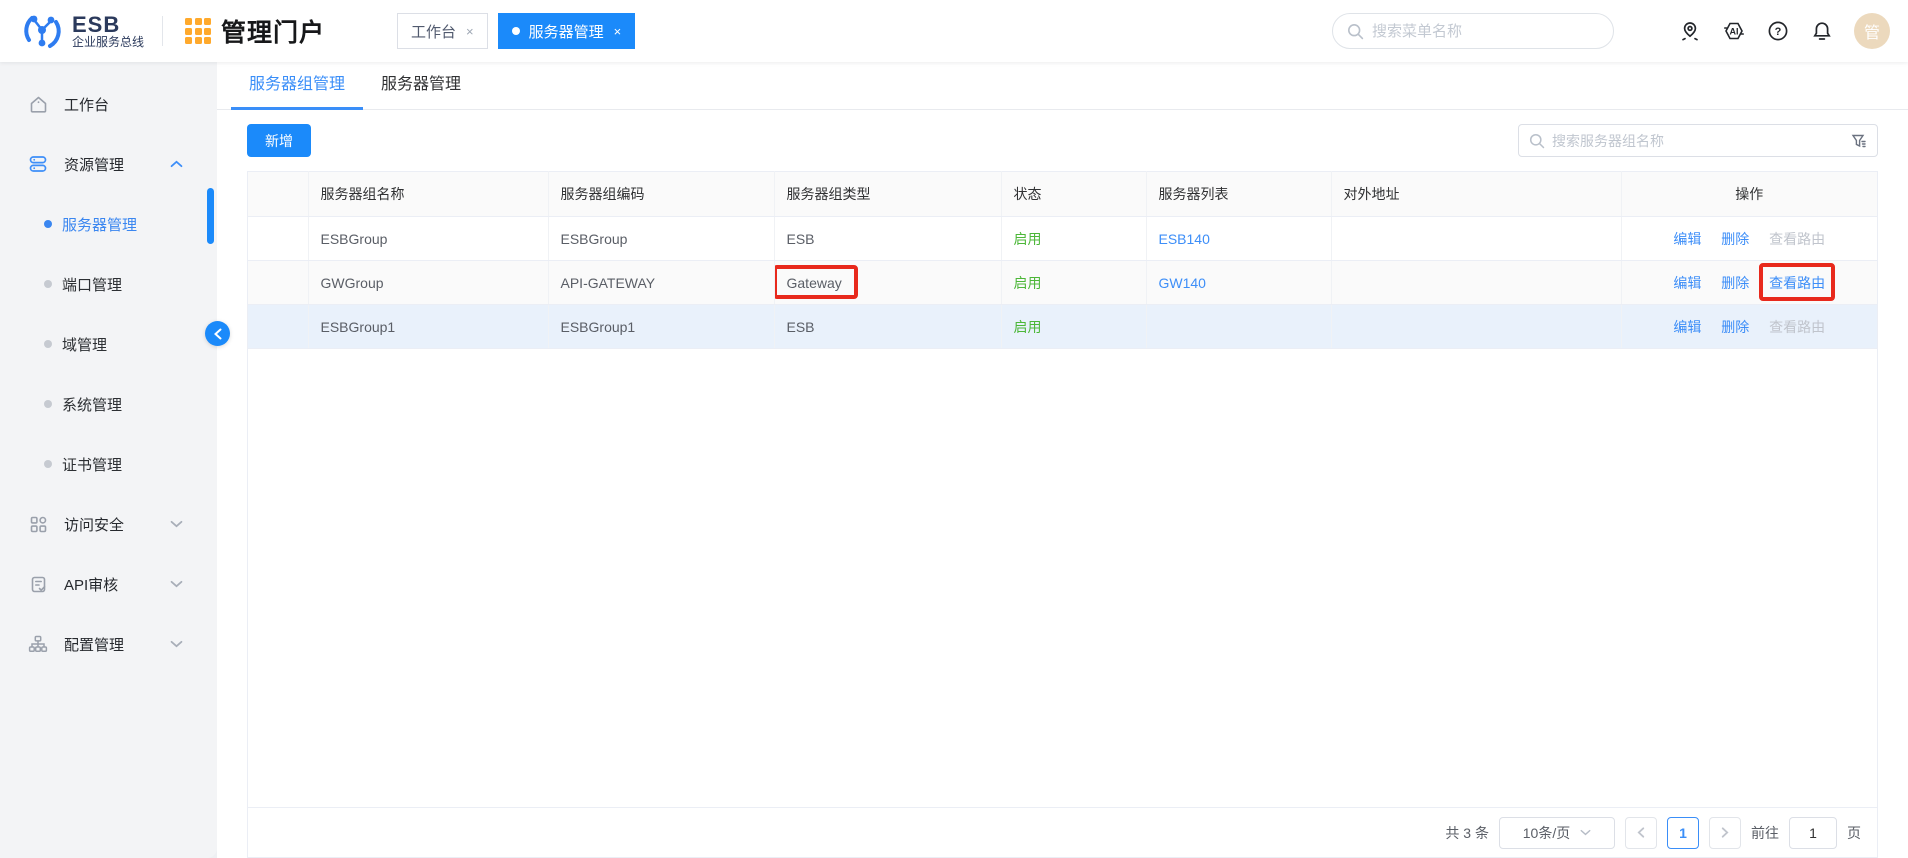 This screenshot has height=858, width=1908. I want to click on sidebar-item-label: 系统管理, so click(92, 405).